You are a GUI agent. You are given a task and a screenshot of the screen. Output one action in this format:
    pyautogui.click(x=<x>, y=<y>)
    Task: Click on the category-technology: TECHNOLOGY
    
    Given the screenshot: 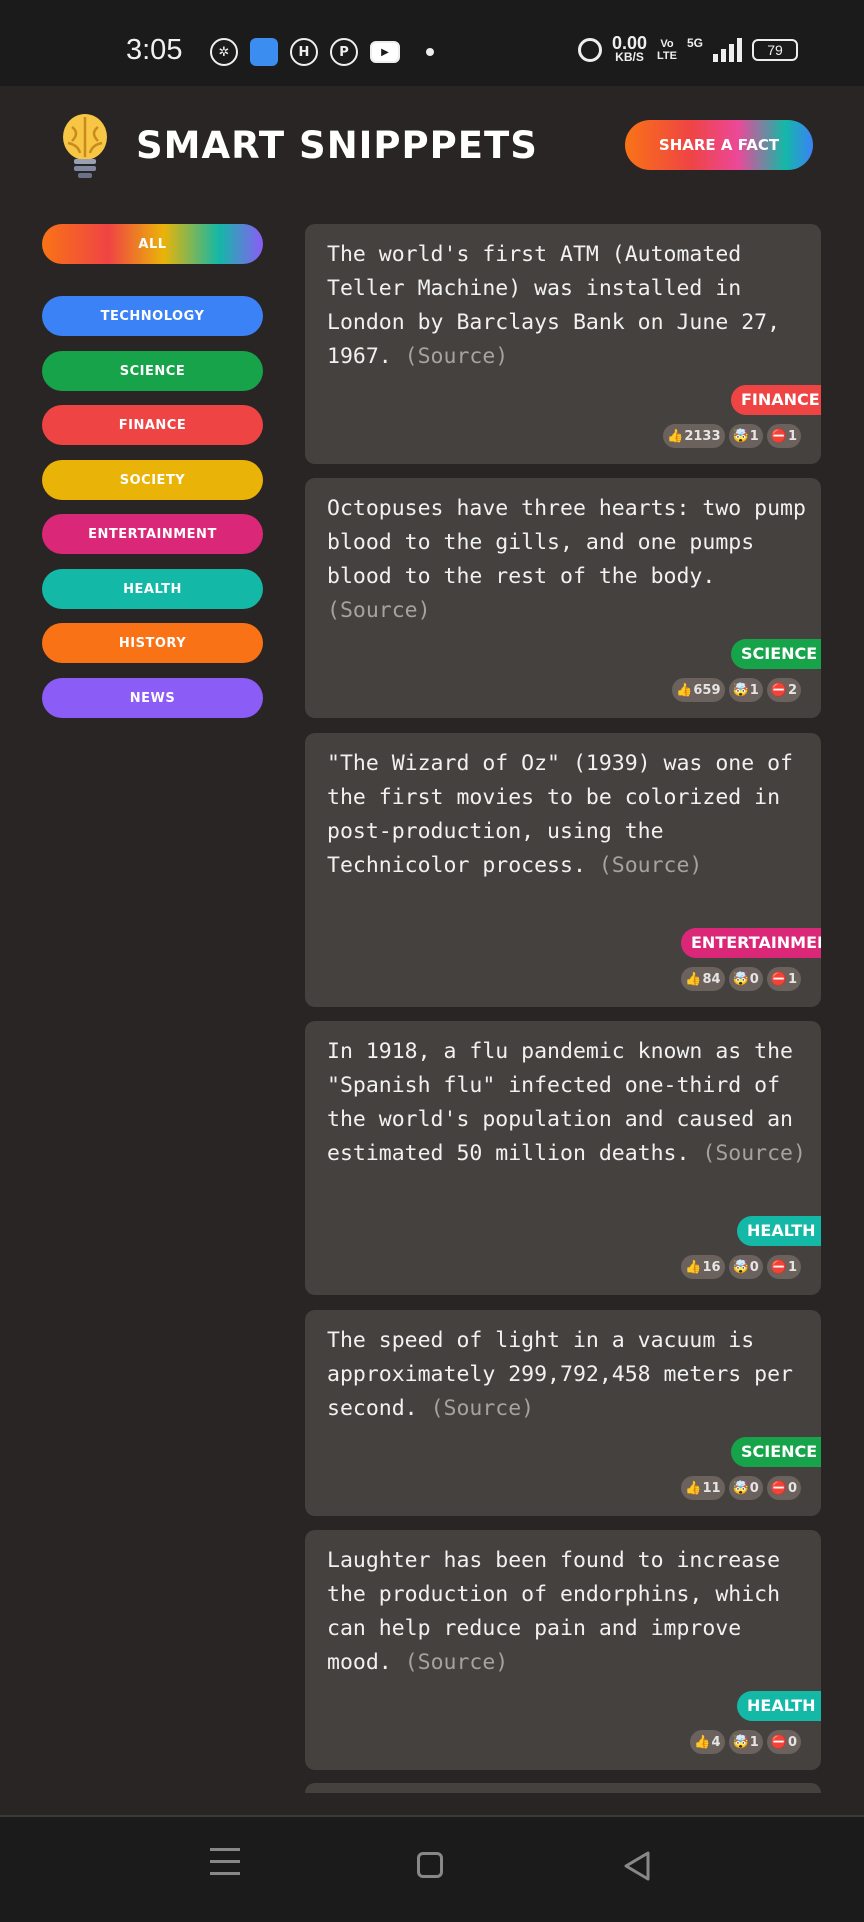 What is the action you would take?
    pyautogui.click(x=152, y=316)
    